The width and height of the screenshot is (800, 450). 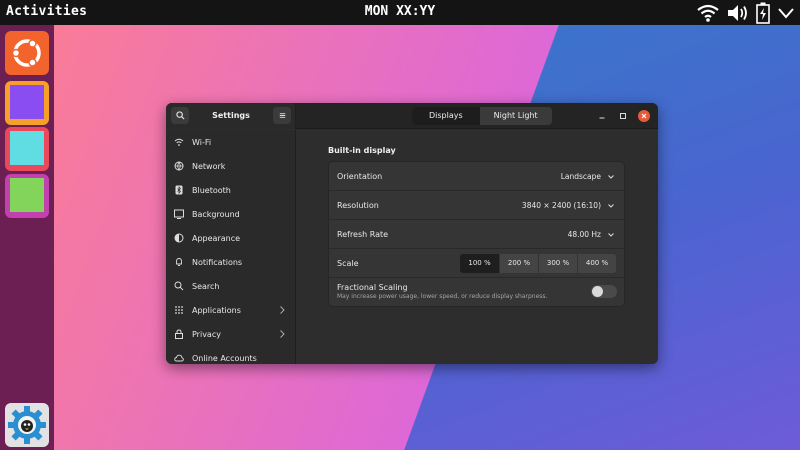 I want to click on sidebar-item-online-accounts: Online Accounts, so click(x=231, y=355).